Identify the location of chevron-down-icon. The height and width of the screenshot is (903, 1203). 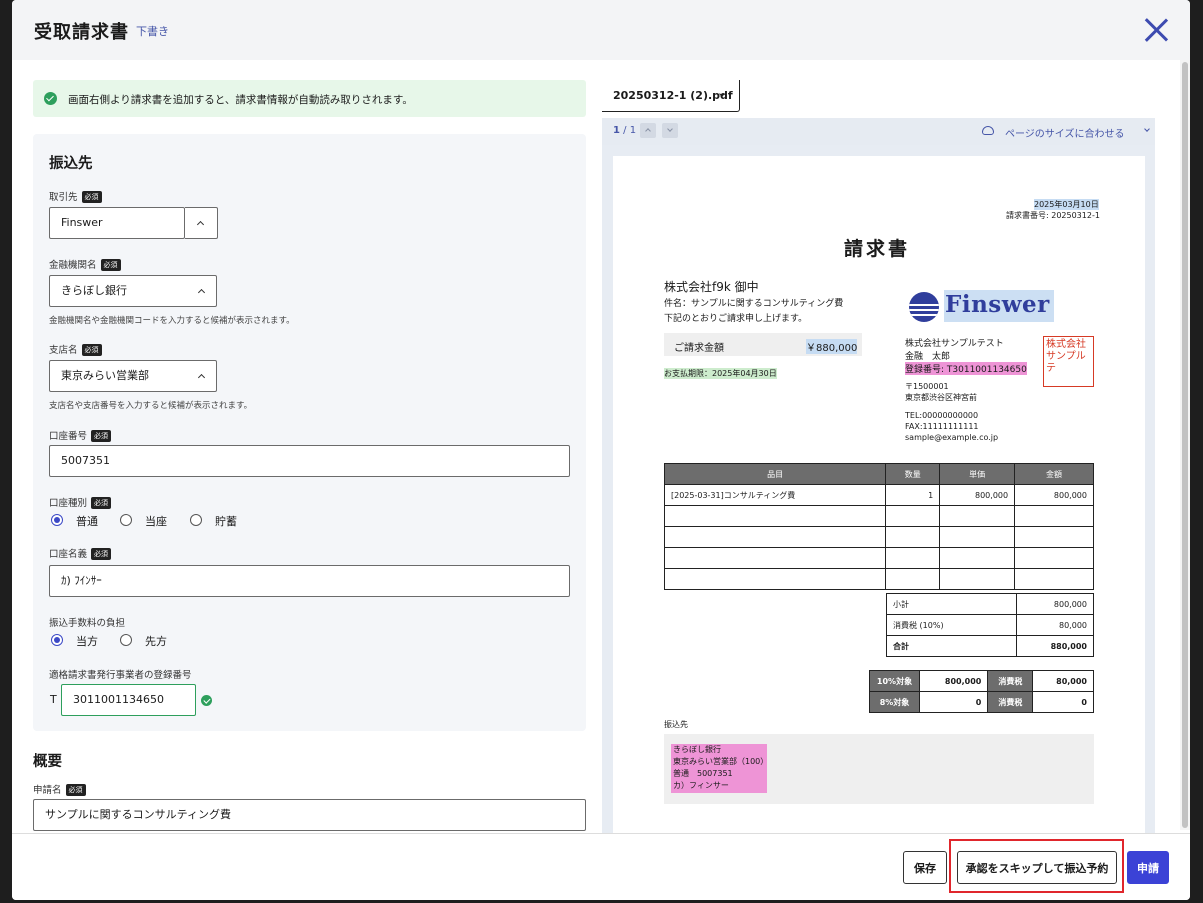
(1147, 129).